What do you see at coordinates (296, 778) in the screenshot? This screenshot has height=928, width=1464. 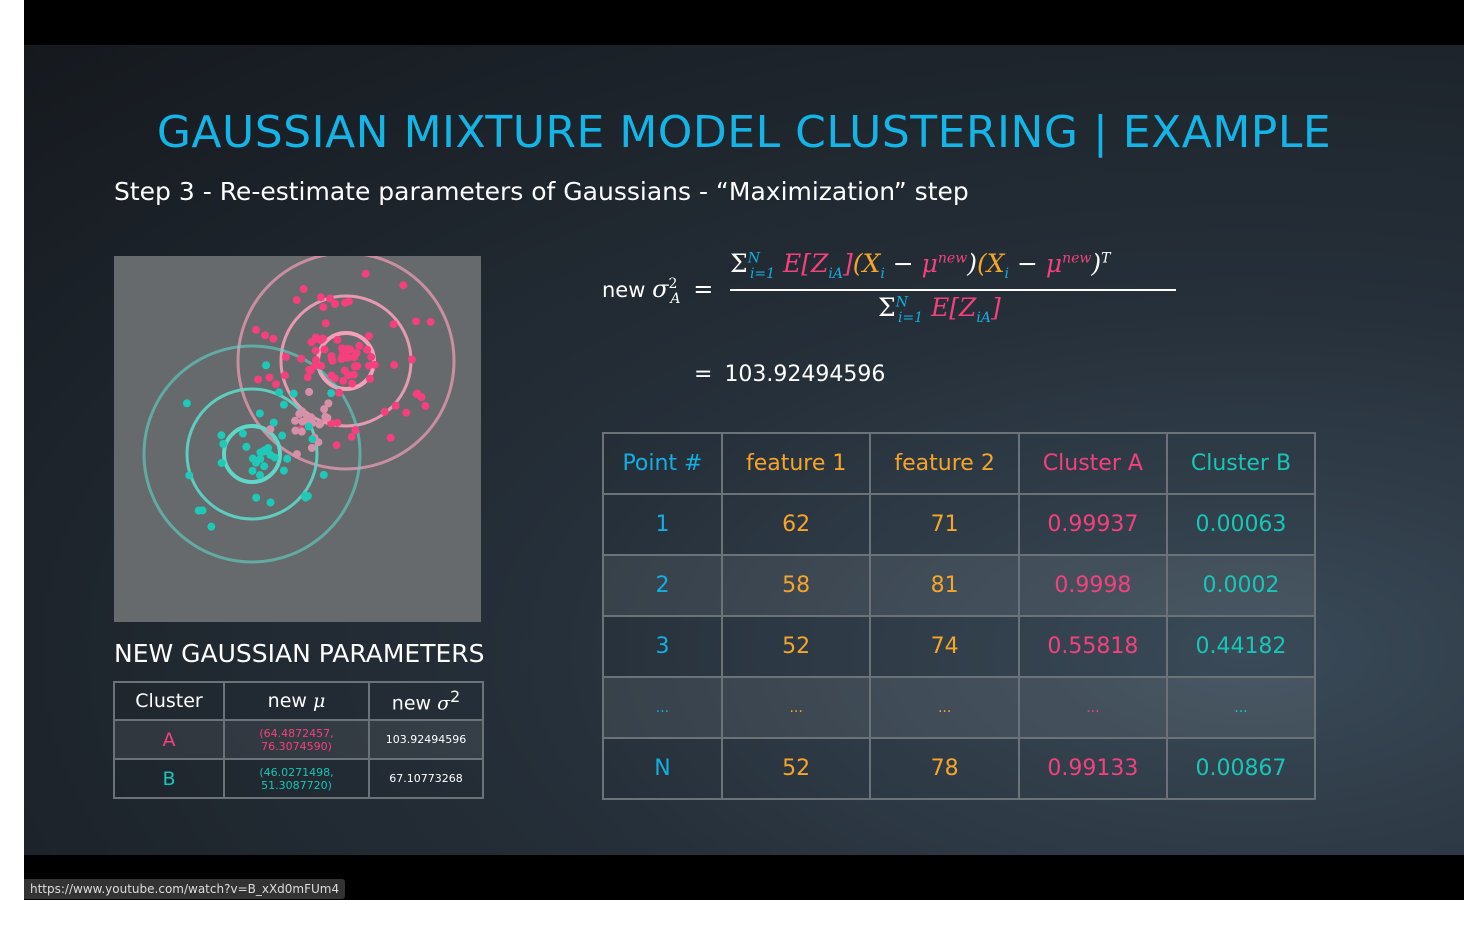 I see `mu-value: (46.0271498, 51.3087720)` at bounding box center [296, 778].